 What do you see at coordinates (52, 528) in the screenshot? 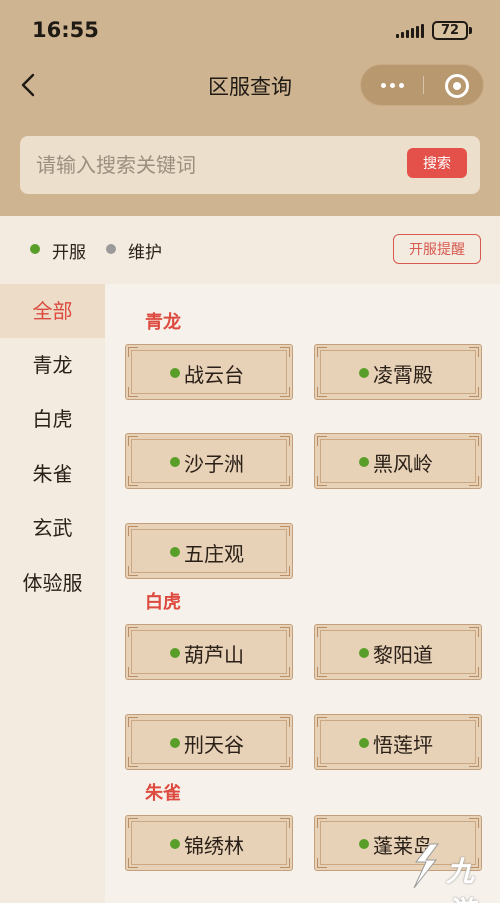
I see `sidebar-item-xuanwu: 玄武` at bounding box center [52, 528].